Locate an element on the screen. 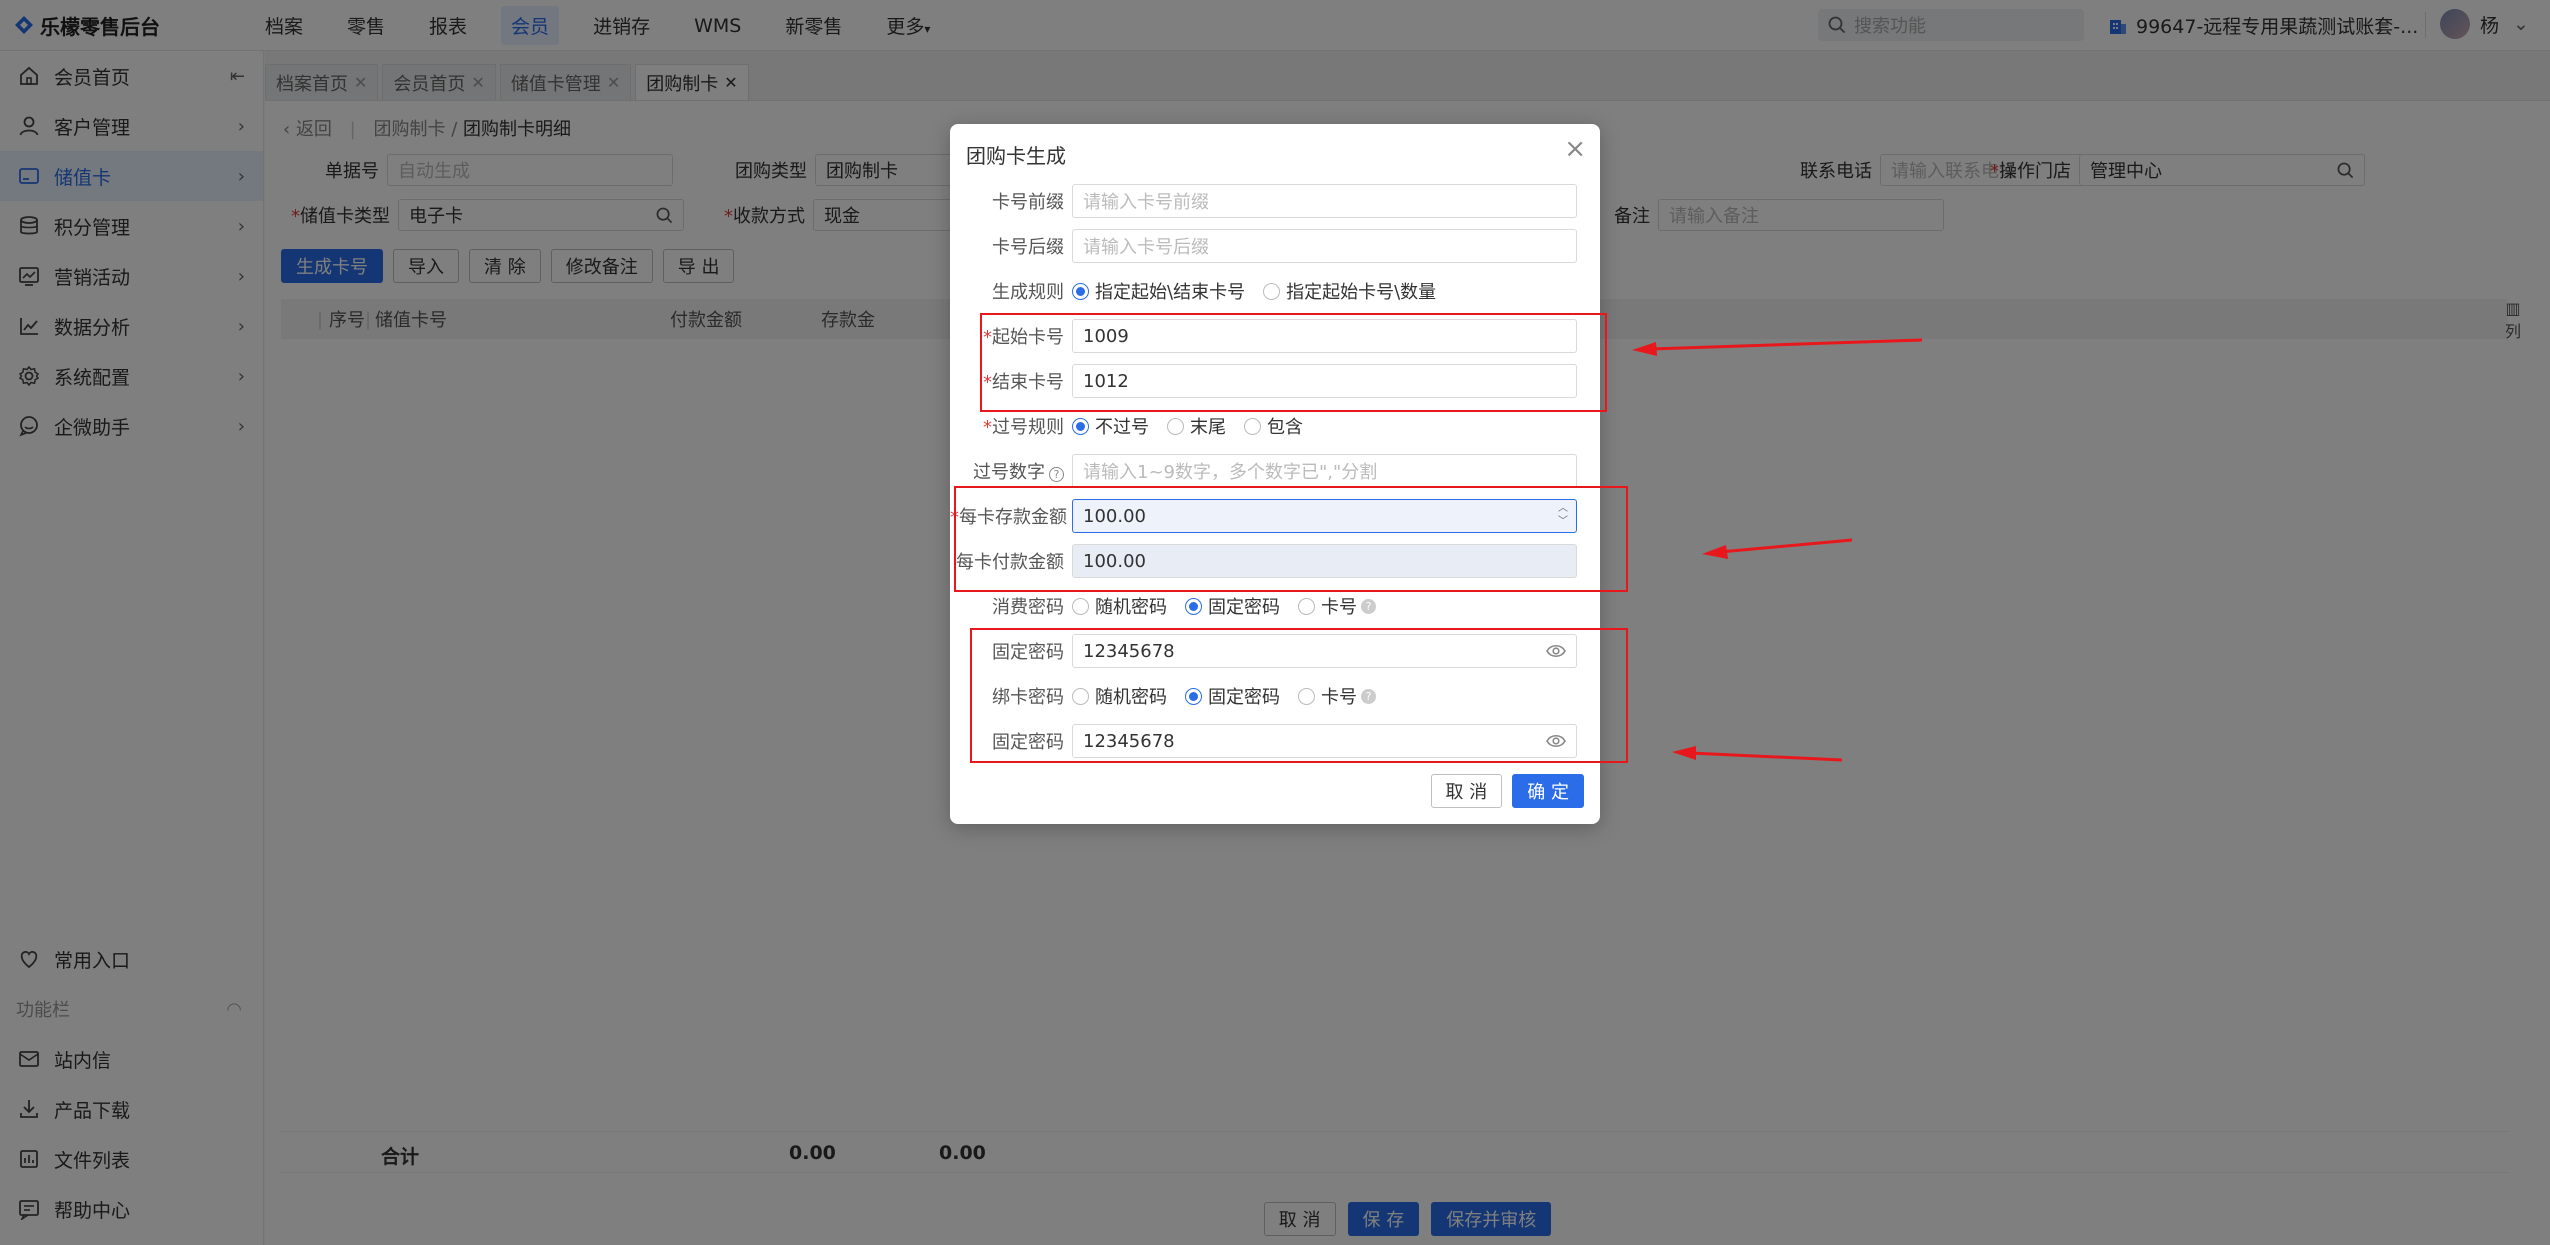 The image size is (2550, 1245). rule-start-qty-radio: 指定起始卡号\数量 is located at coordinates (1349, 291).